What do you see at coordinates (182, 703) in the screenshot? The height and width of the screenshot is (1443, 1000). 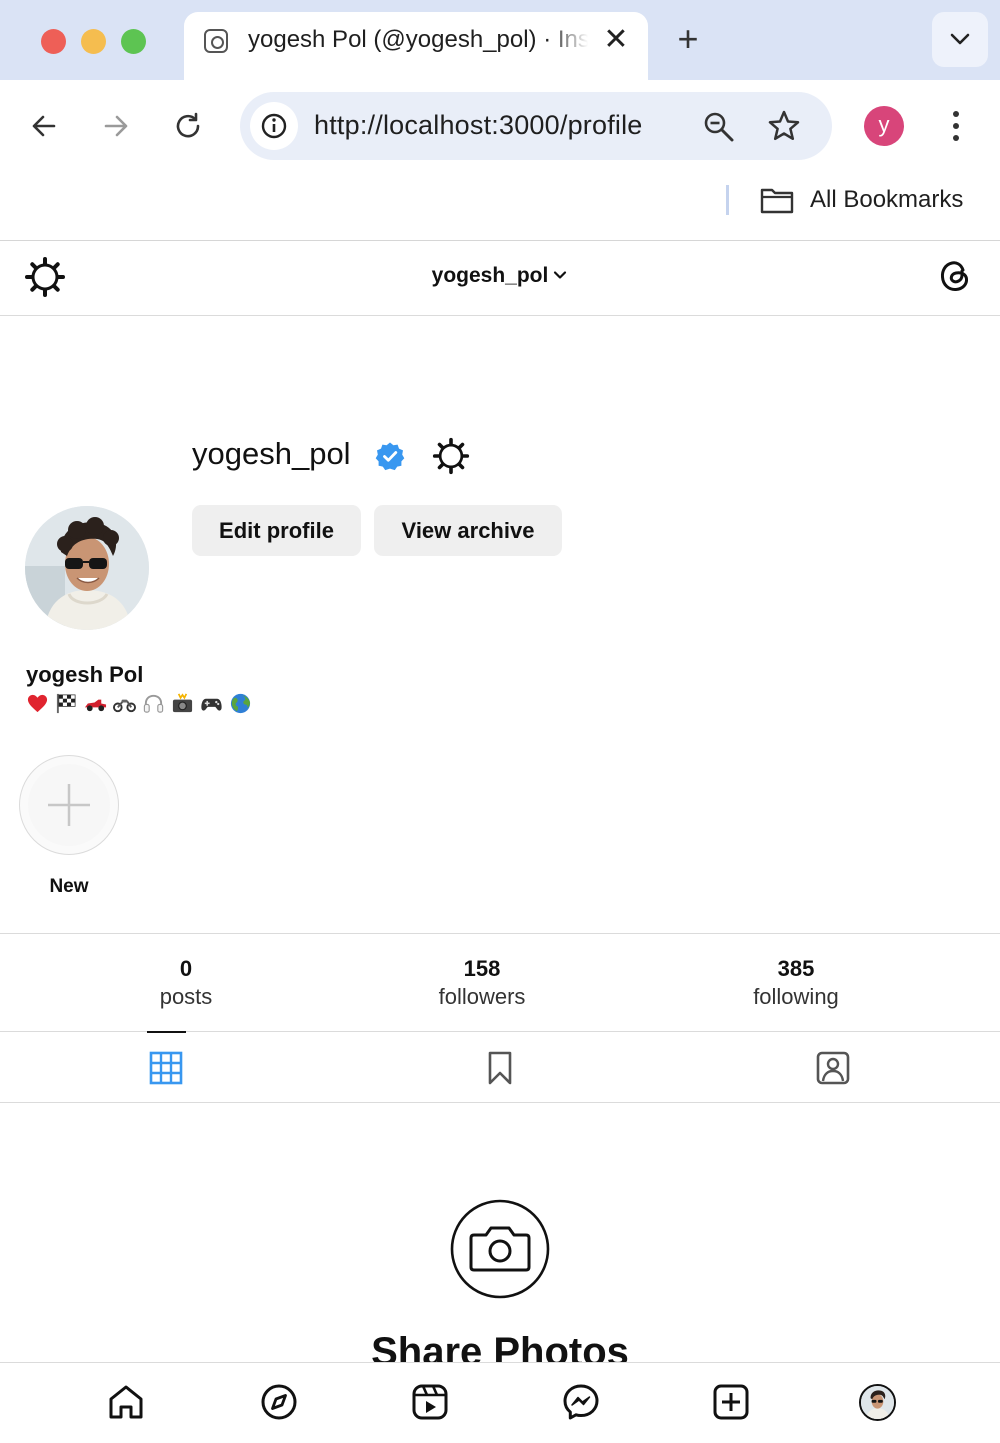 I see `camera-flash-emoji-icon` at bounding box center [182, 703].